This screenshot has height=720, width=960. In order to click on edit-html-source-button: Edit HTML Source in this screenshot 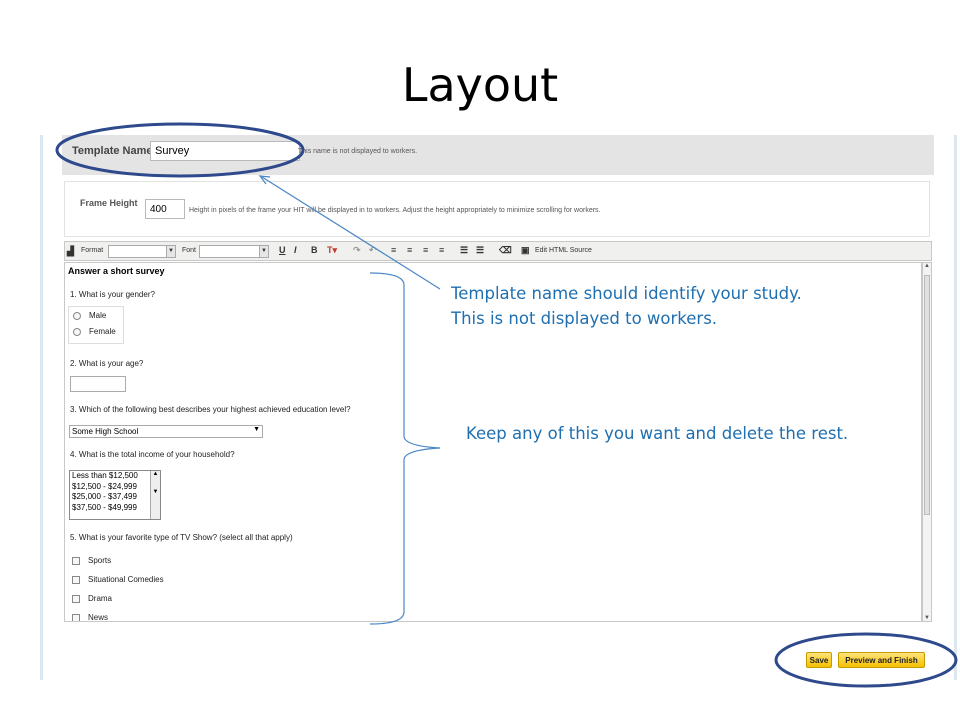, I will do `click(563, 250)`.